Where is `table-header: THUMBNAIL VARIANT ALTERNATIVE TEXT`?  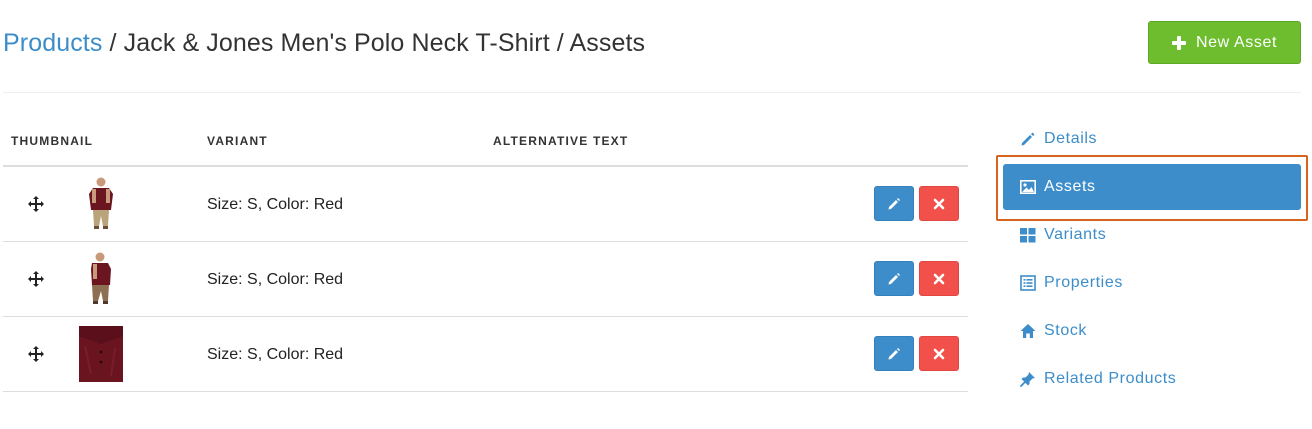
table-header: THUMBNAIL VARIANT ALTERNATIVE TEXT is located at coordinates (485, 141).